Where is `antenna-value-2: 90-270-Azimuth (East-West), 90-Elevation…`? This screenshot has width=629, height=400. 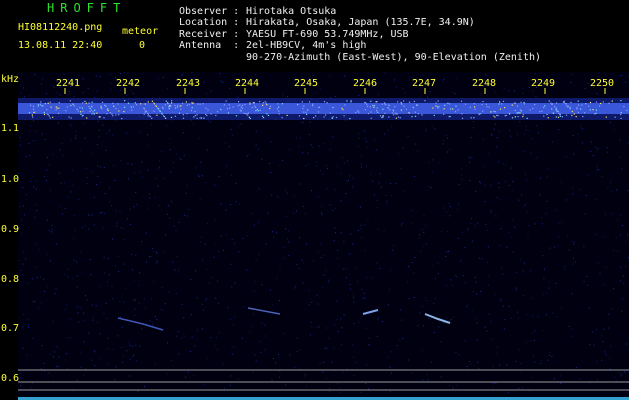
antenna-value-2: 90-270-Azimuth (East-West), 90-Elevation… is located at coordinates (394, 57).